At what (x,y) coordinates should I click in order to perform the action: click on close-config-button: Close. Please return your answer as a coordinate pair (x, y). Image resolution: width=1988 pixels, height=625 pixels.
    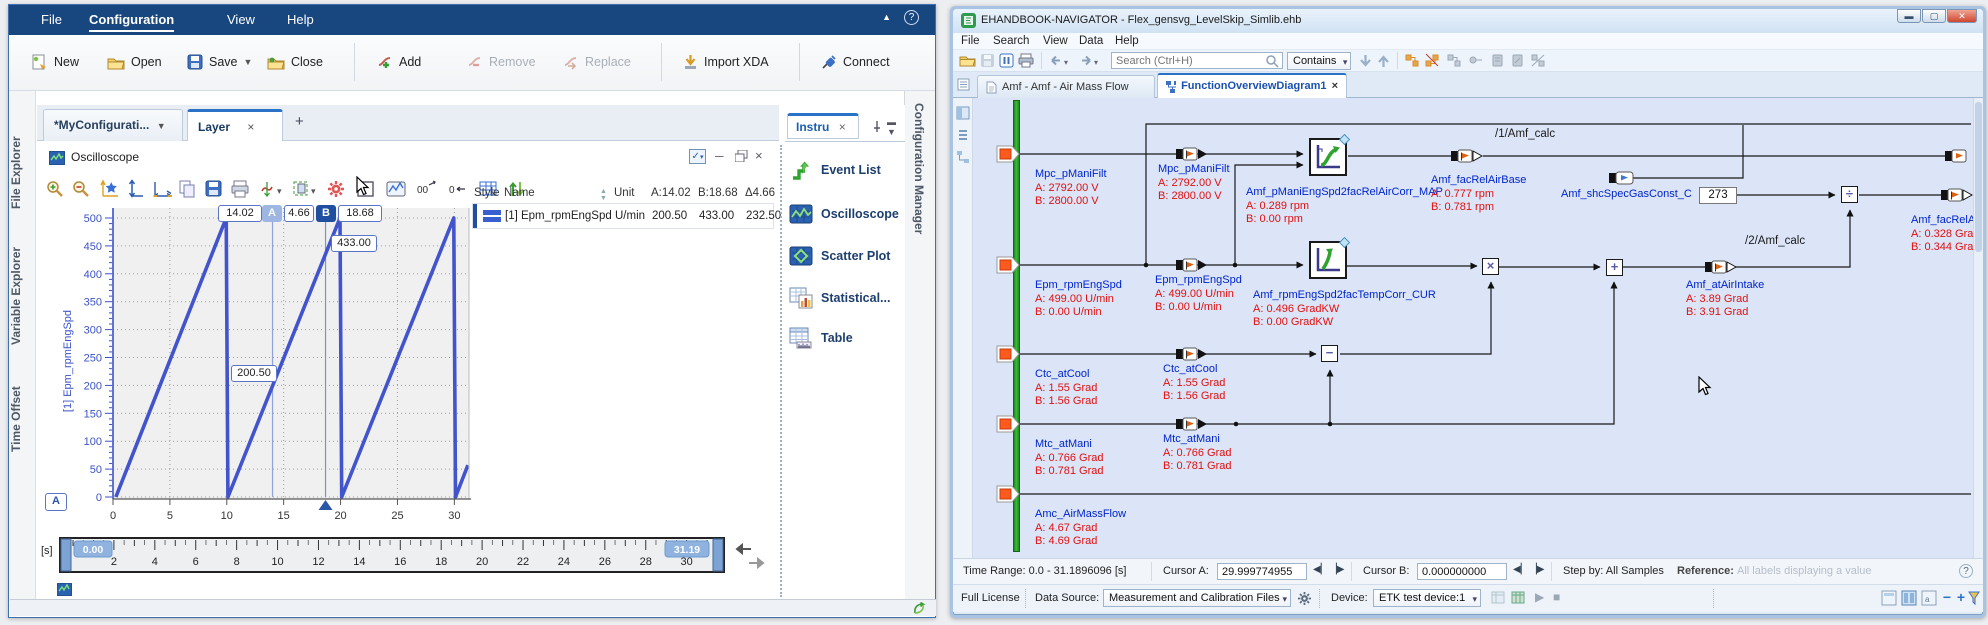
    Looking at the image, I should click on (295, 62).